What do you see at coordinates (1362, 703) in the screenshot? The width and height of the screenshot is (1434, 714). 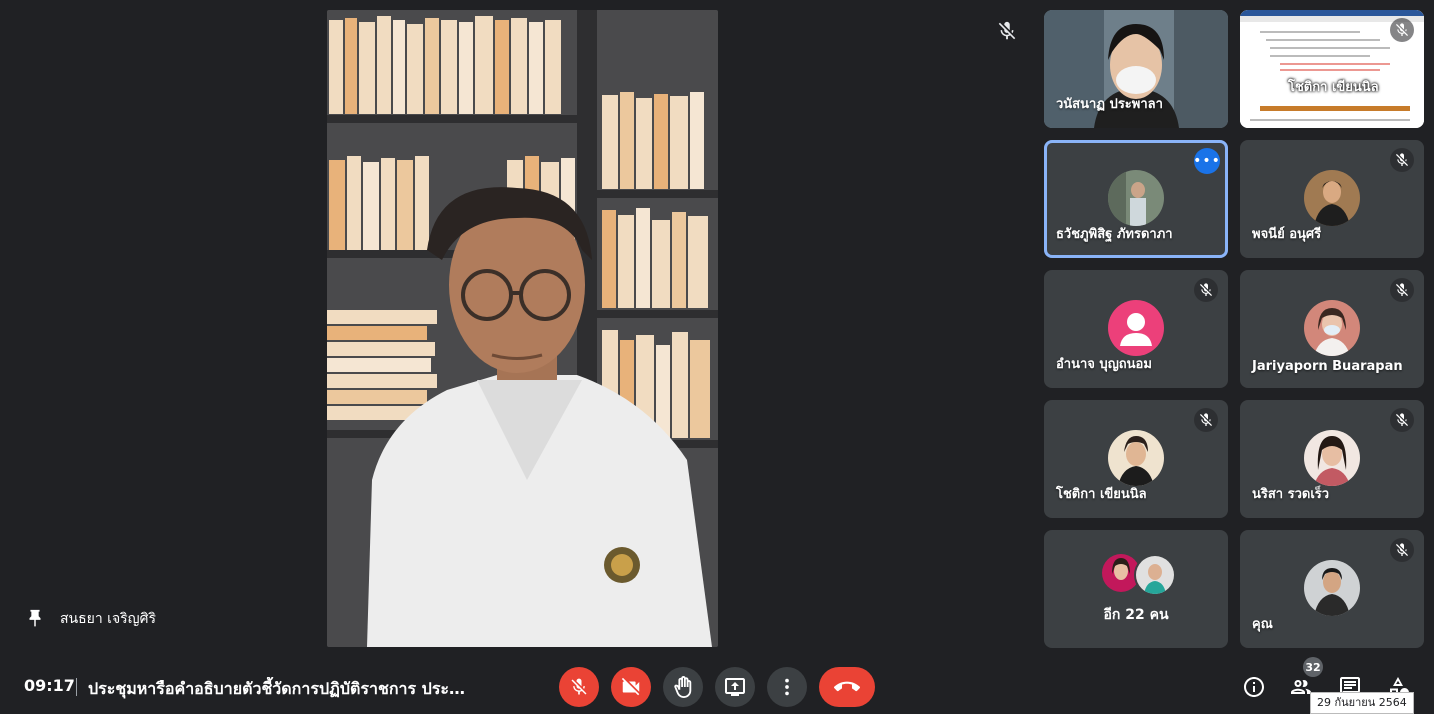 I see `date-tooltip: 29 กันยายน 2564` at bounding box center [1362, 703].